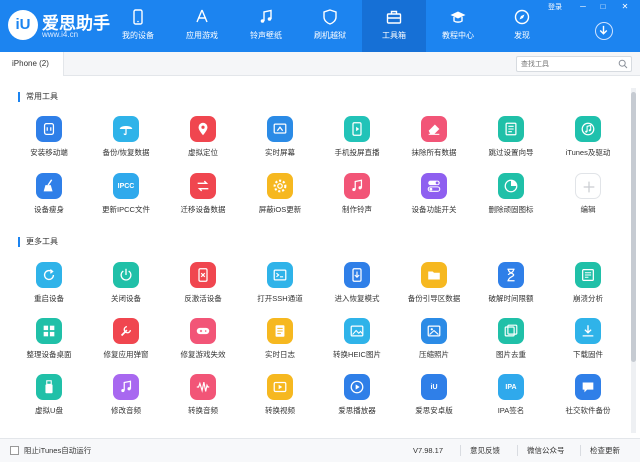 This screenshot has width=640, height=462. Describe the element at coordinates (603, 7) in the screenshot. I see `maximize-button: □` at that location.